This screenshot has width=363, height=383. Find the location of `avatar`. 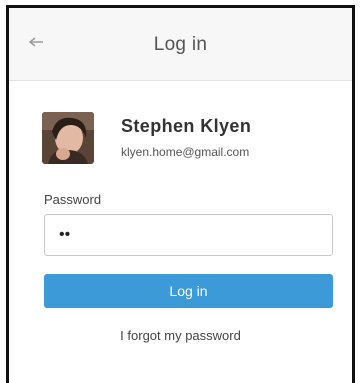

avatar is located at coordinates (68, 138).